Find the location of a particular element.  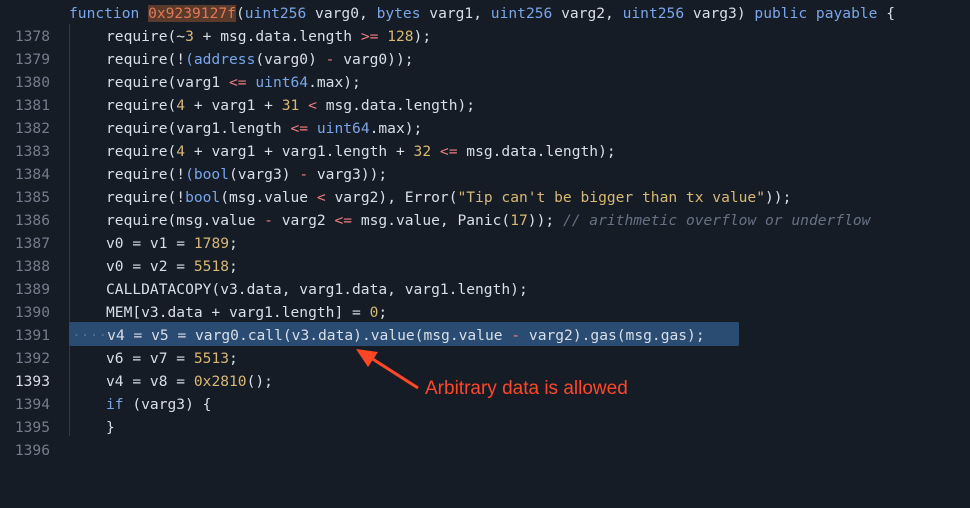

line-number: 1396 is located at coordinates (32, 450).